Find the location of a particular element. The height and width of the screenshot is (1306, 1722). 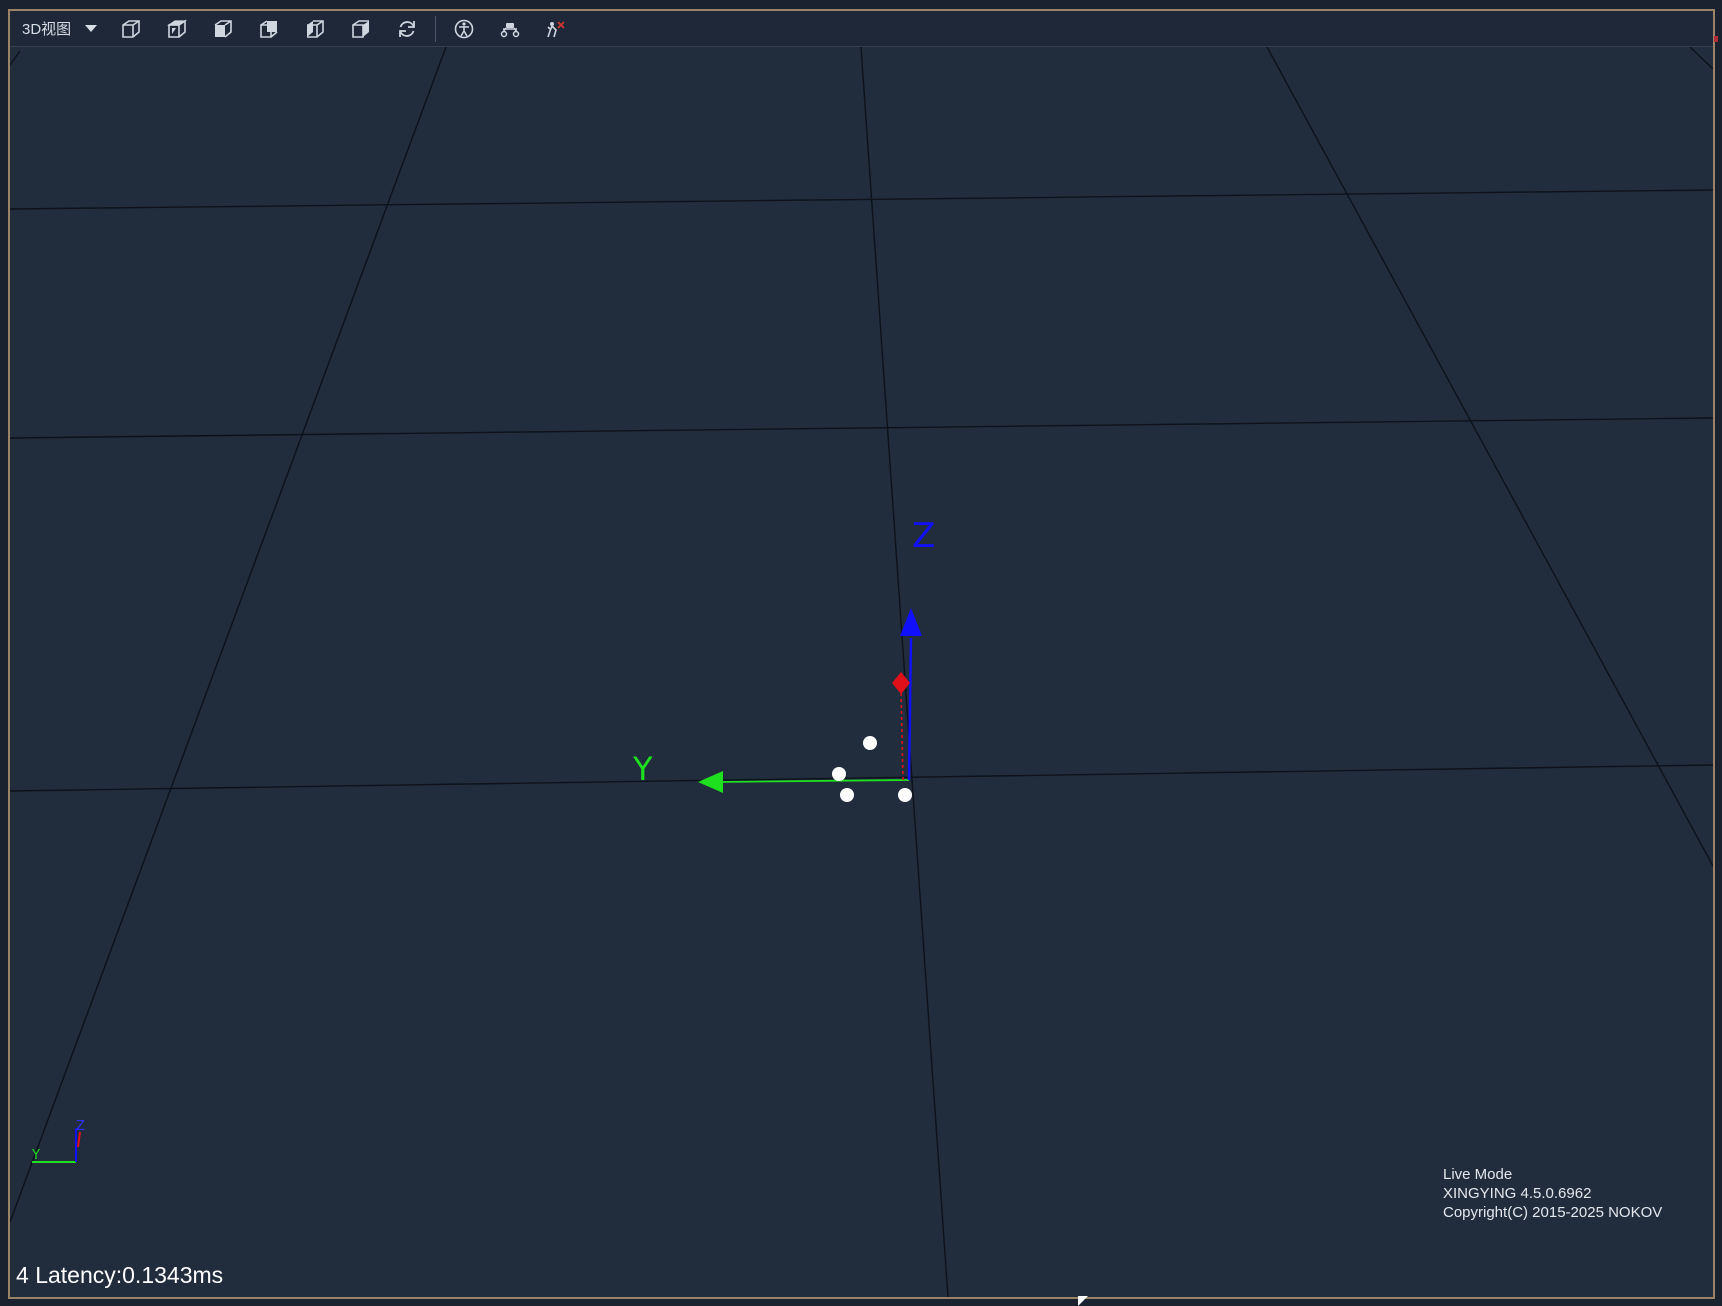

cube-back-icon is located at coordinates (269, 28).